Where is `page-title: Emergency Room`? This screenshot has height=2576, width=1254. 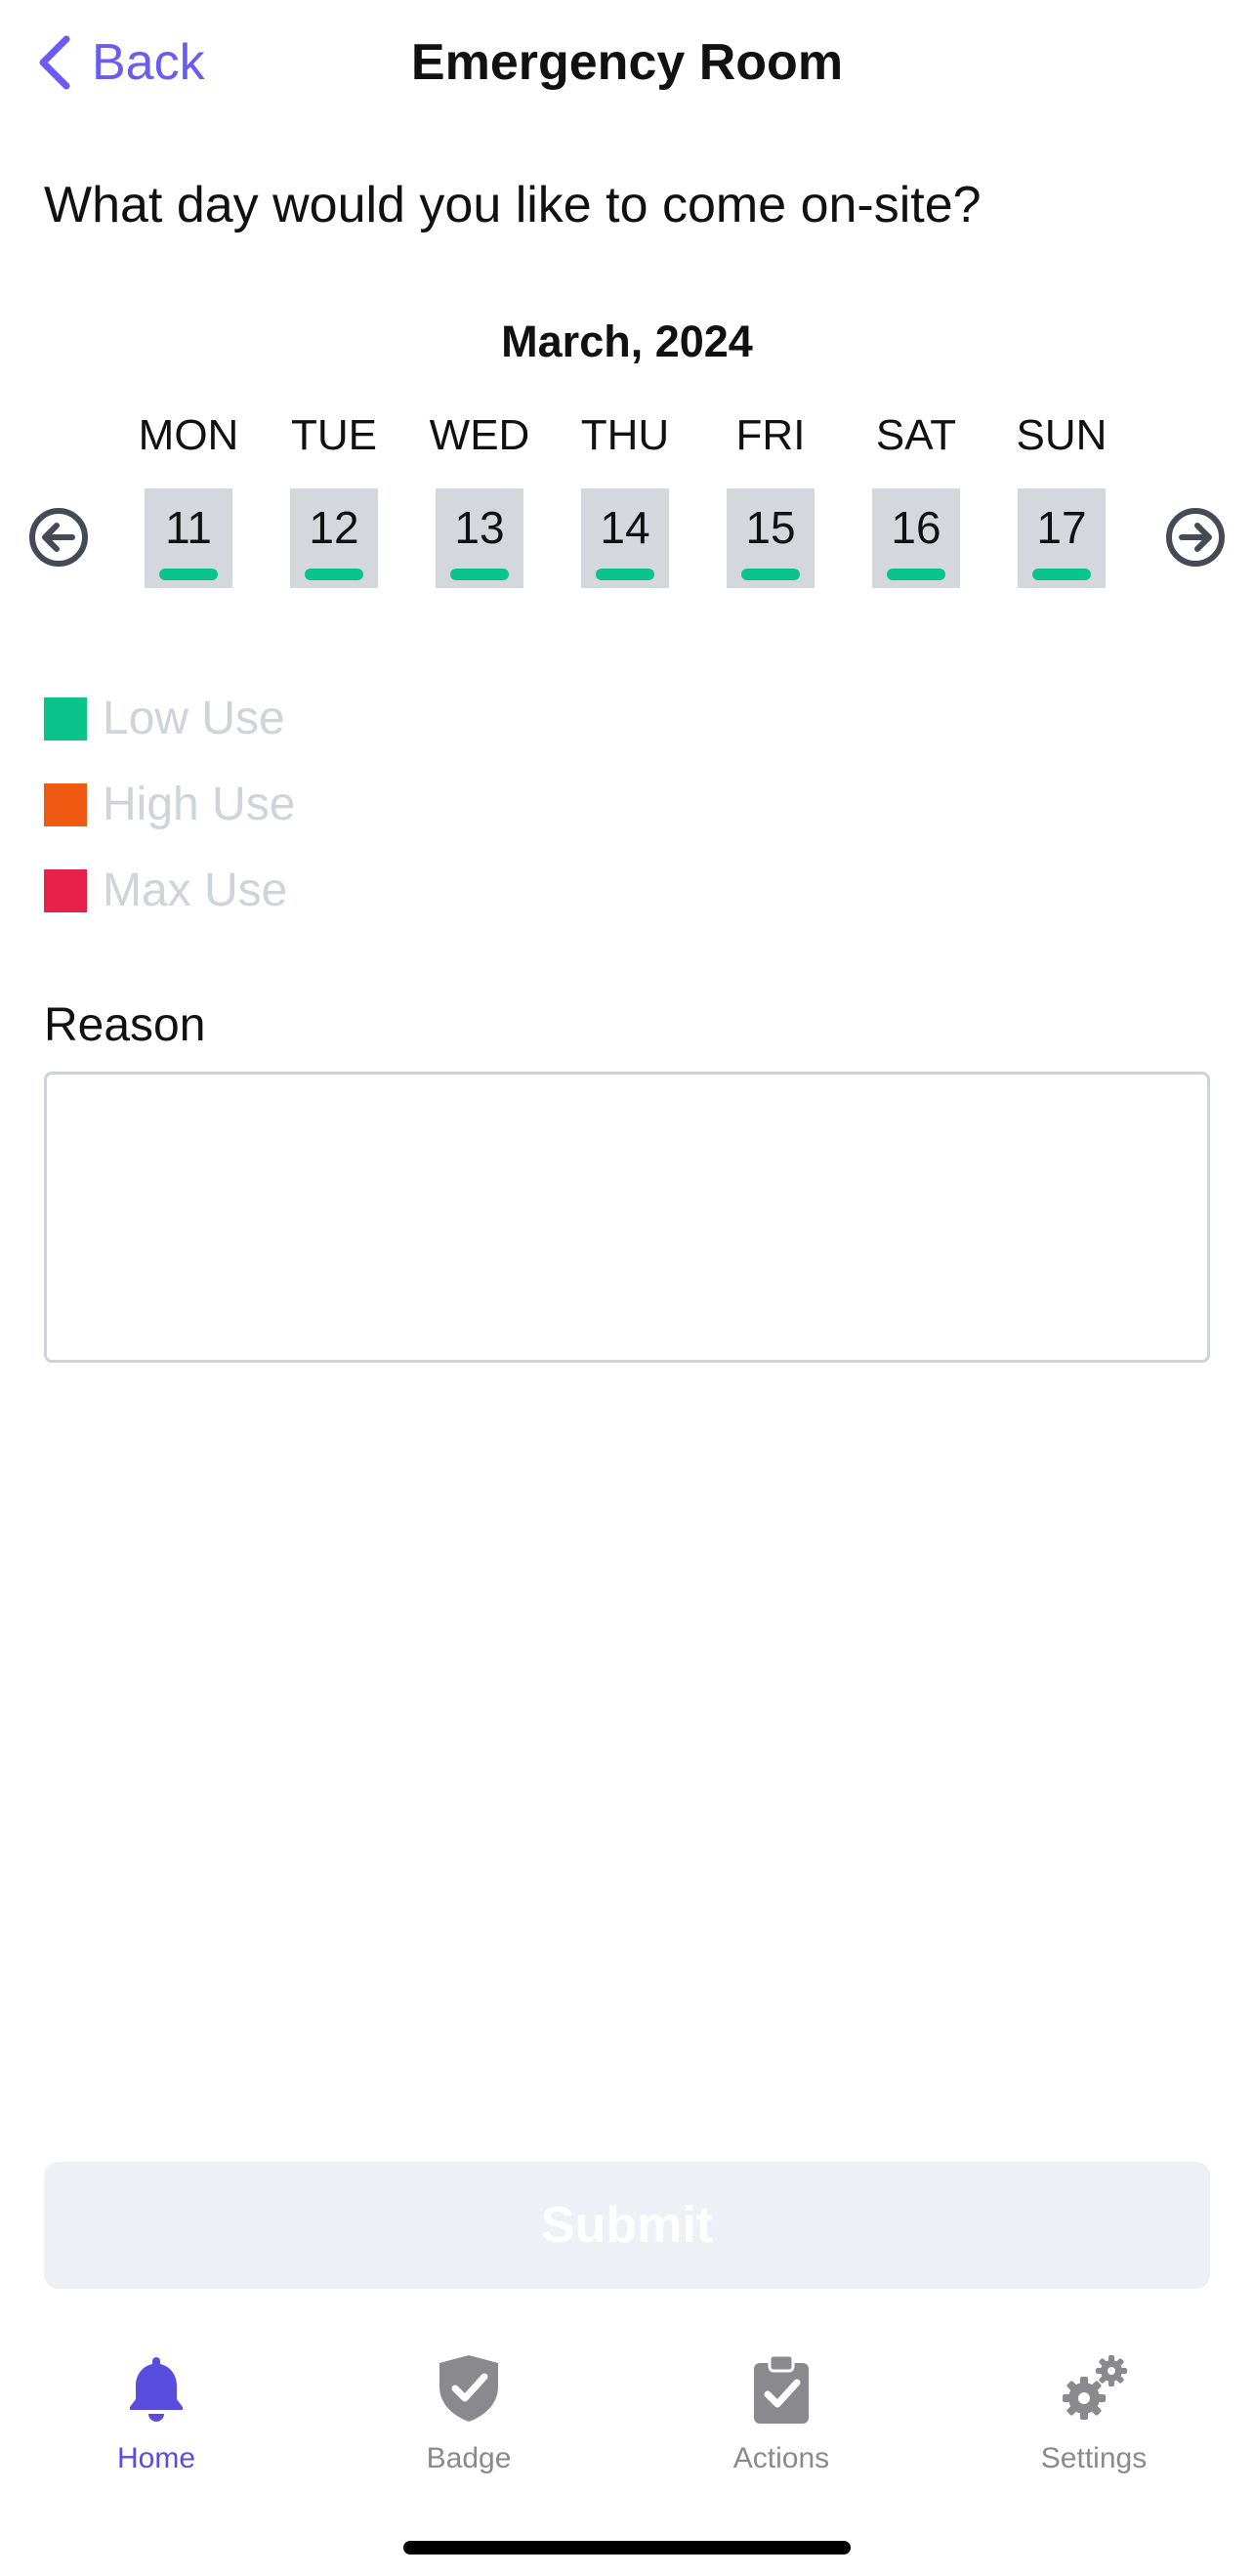 page-title: Emergency Room is located at coordinates (627, 62).